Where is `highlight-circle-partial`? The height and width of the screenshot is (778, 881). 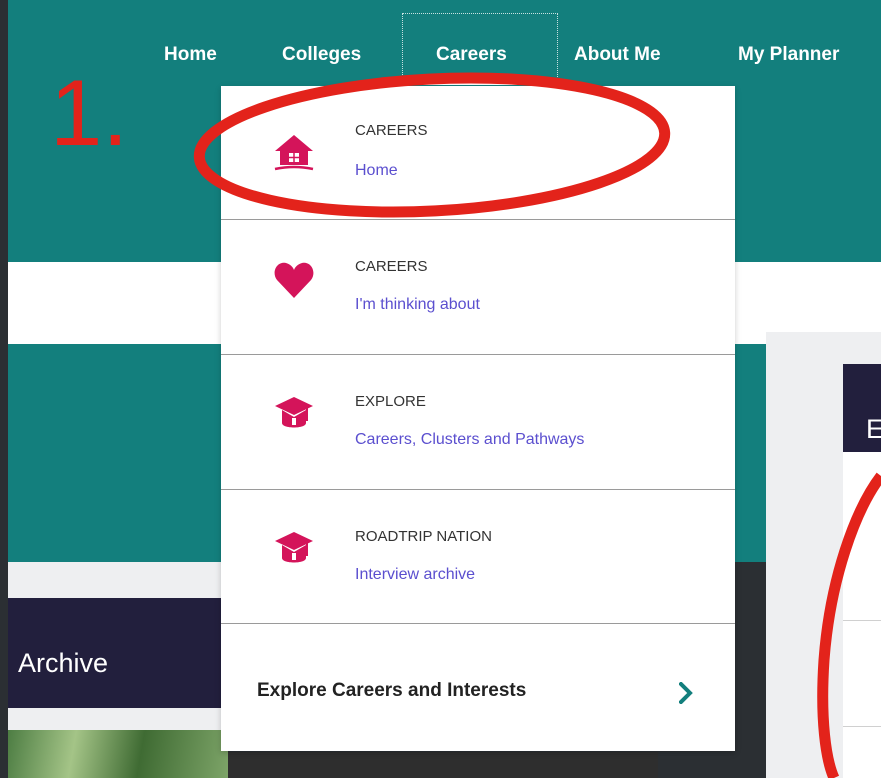
highlight-circle-partial is located at coordinates (849, 625).